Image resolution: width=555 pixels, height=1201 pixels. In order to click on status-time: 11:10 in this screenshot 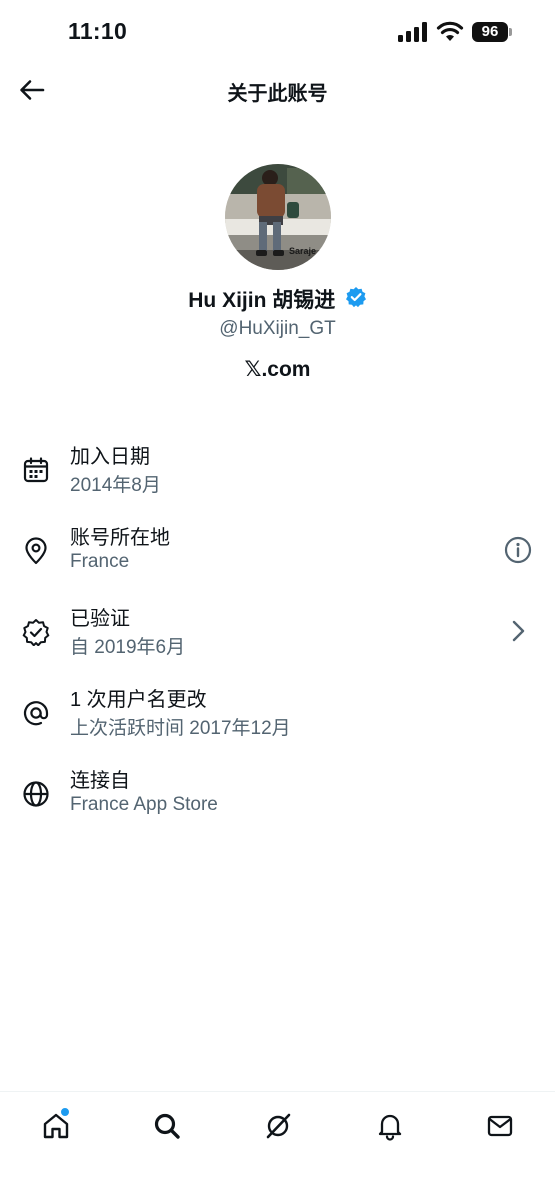, I will do `click(98, 31)`.